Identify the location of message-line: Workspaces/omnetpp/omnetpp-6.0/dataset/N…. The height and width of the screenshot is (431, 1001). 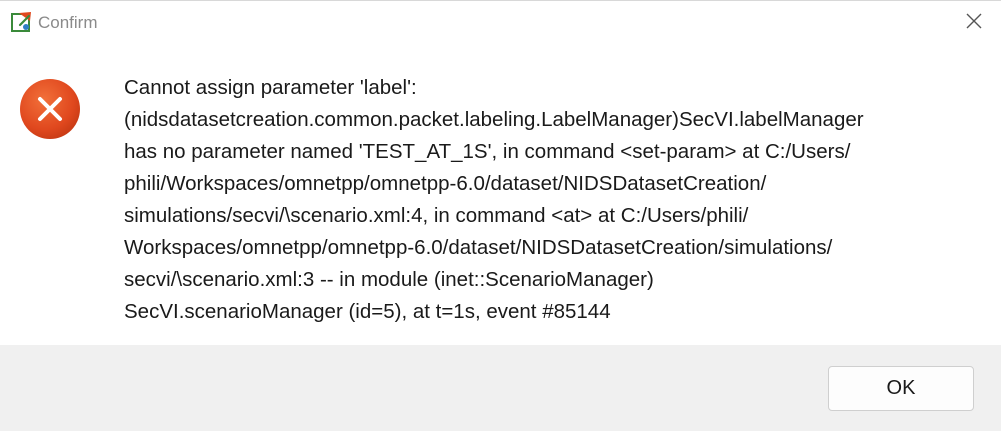
(478, 247).